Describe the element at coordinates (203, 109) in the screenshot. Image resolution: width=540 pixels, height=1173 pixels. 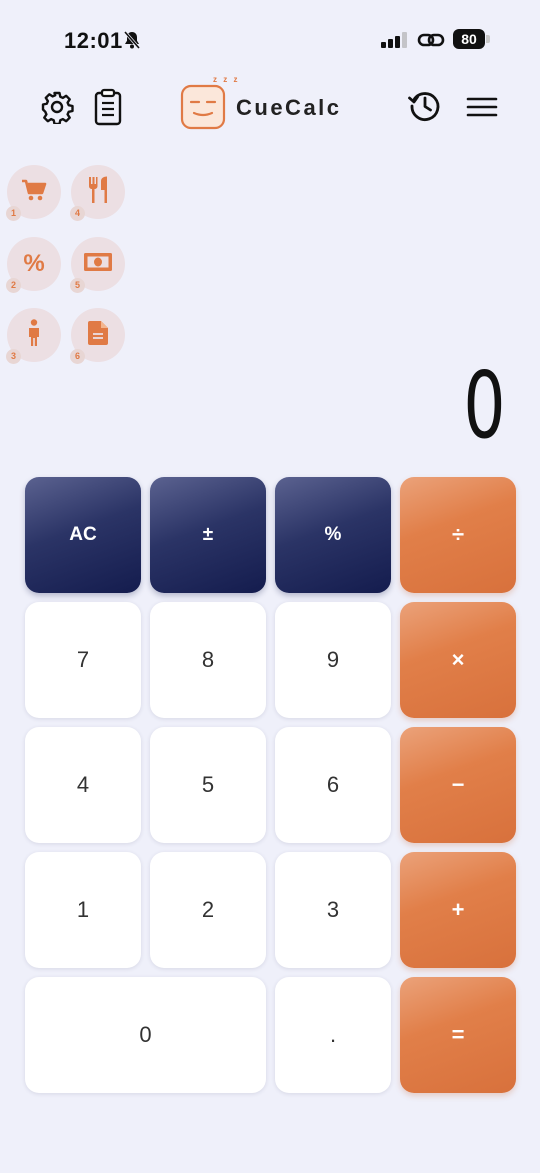
I see `sleeping-face-icon` at that location.